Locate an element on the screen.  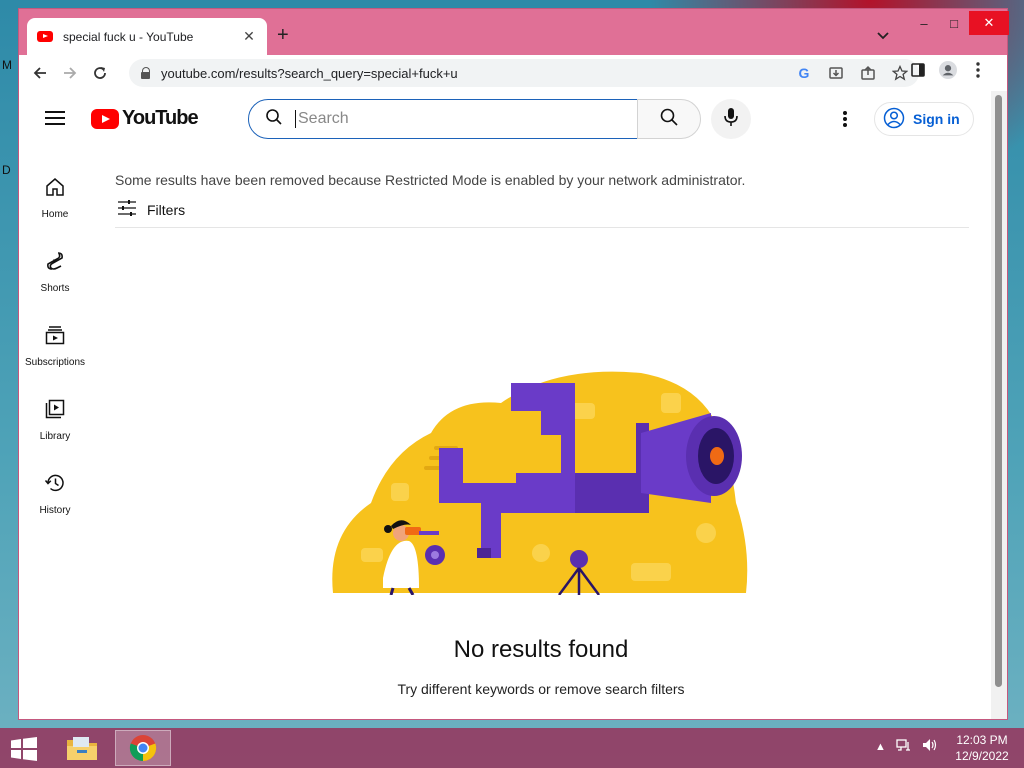
side-panel-icon is located at coordinates (918, 70).